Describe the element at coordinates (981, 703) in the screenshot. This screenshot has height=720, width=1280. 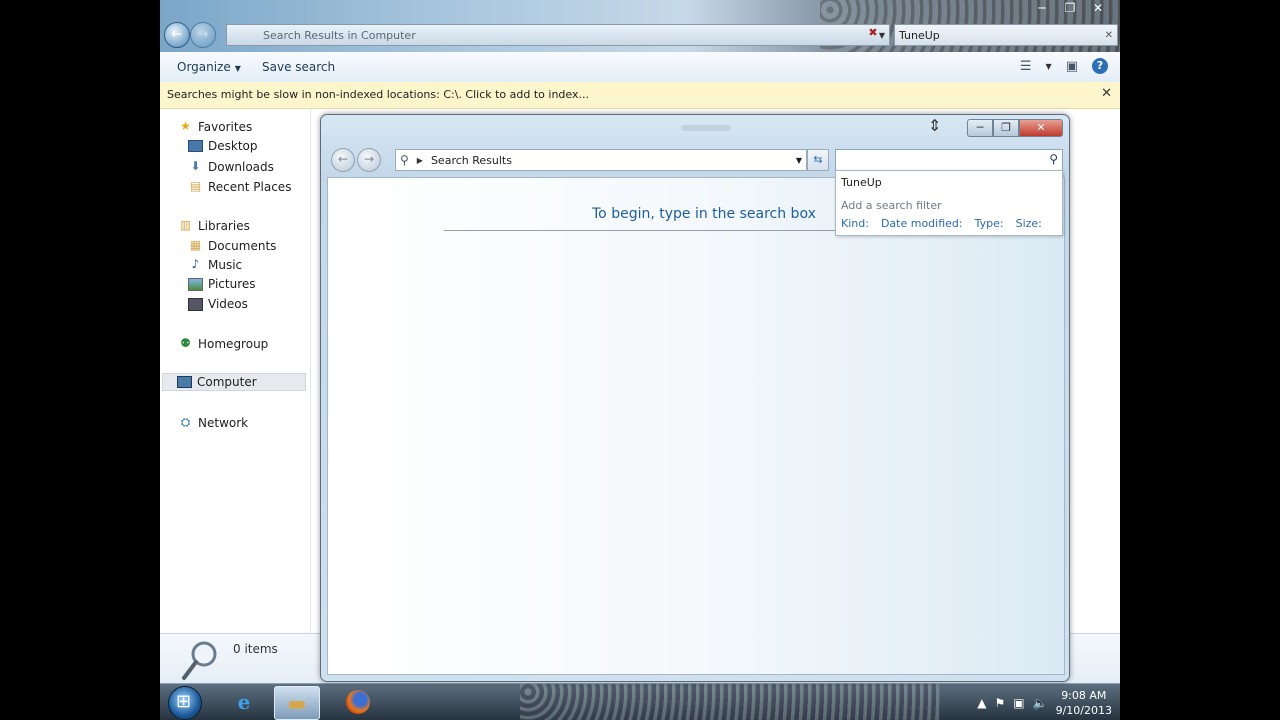
I see `show-hidden-icons-icon: ▲` at that location.